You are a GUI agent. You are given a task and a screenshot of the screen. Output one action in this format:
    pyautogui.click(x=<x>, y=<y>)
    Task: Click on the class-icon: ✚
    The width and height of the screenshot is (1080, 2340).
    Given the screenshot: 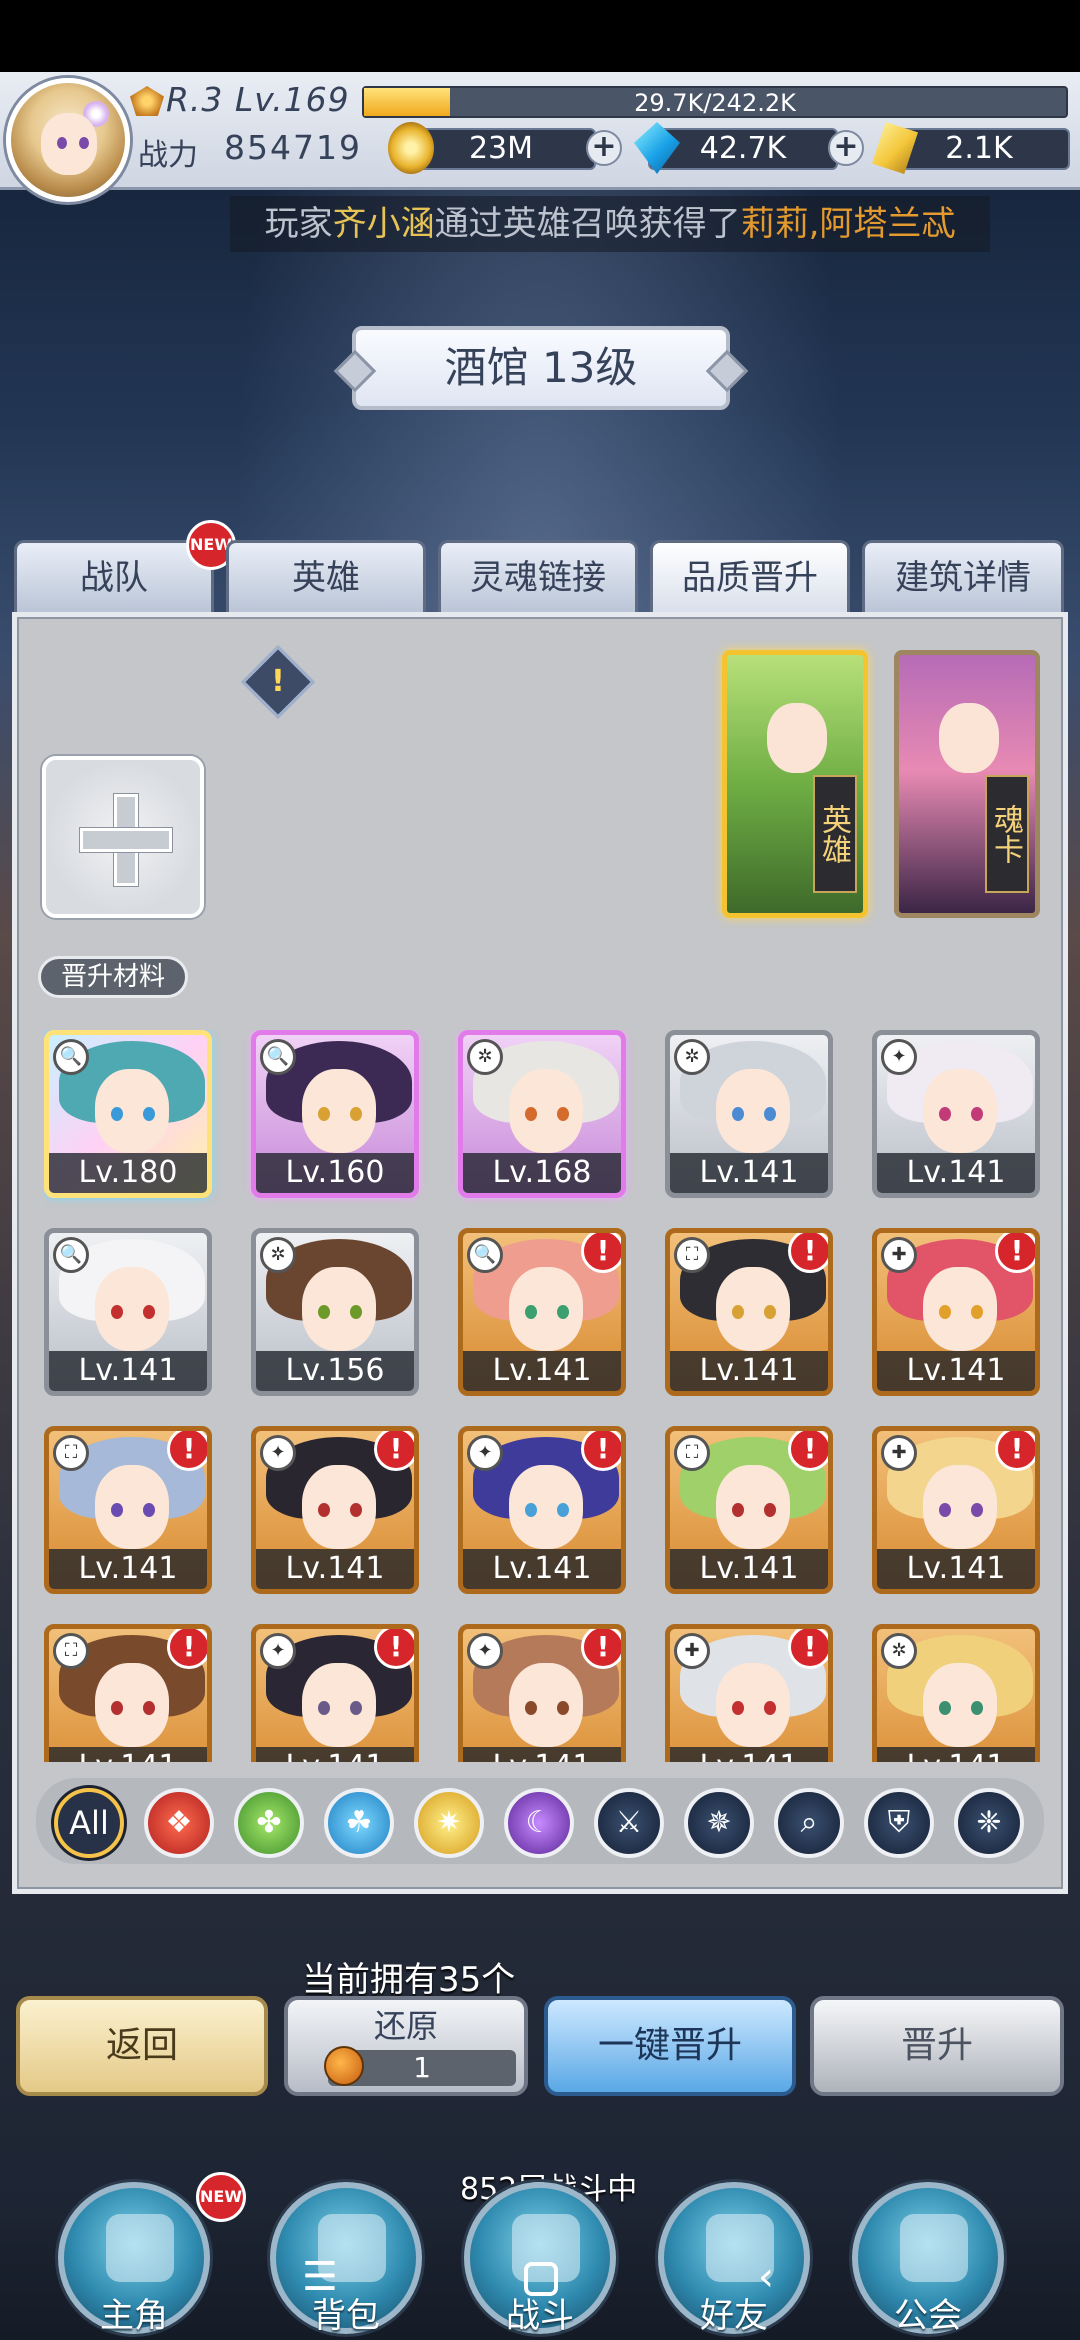 What is the action you would take?
    pyautogui.click(x=899, y=1255)
    